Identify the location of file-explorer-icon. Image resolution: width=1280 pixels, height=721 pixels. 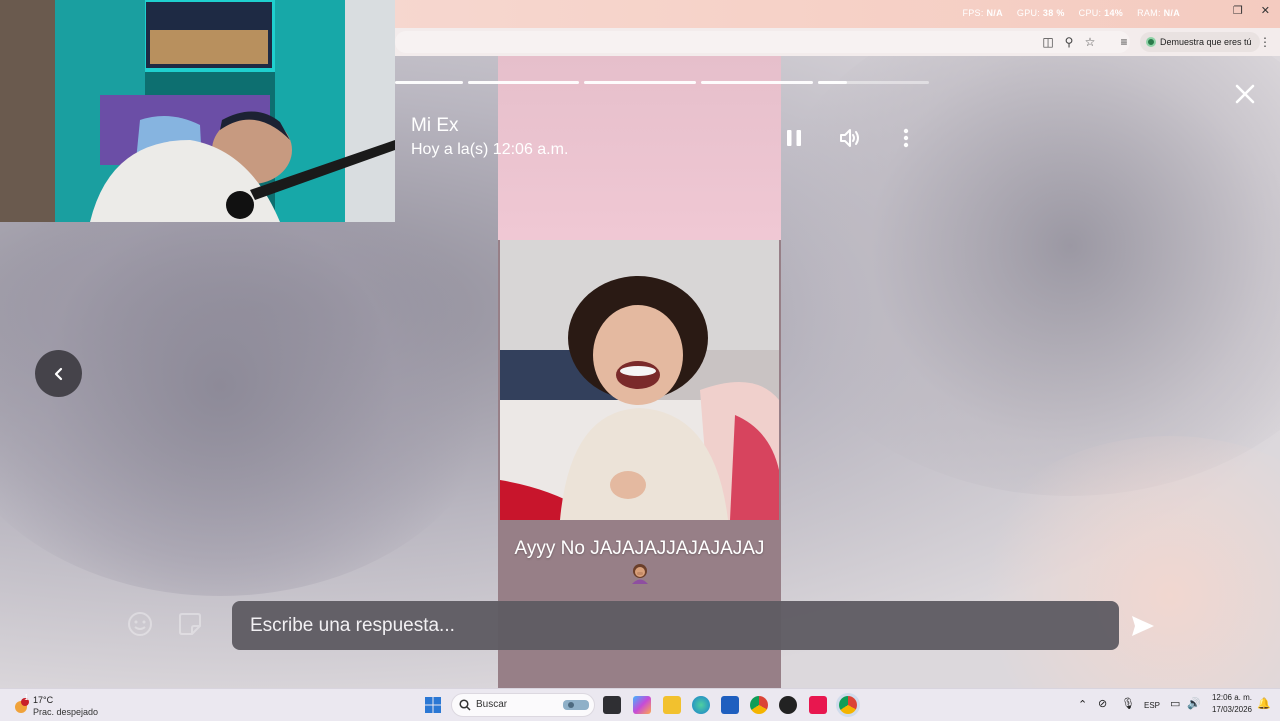
(672, 705).